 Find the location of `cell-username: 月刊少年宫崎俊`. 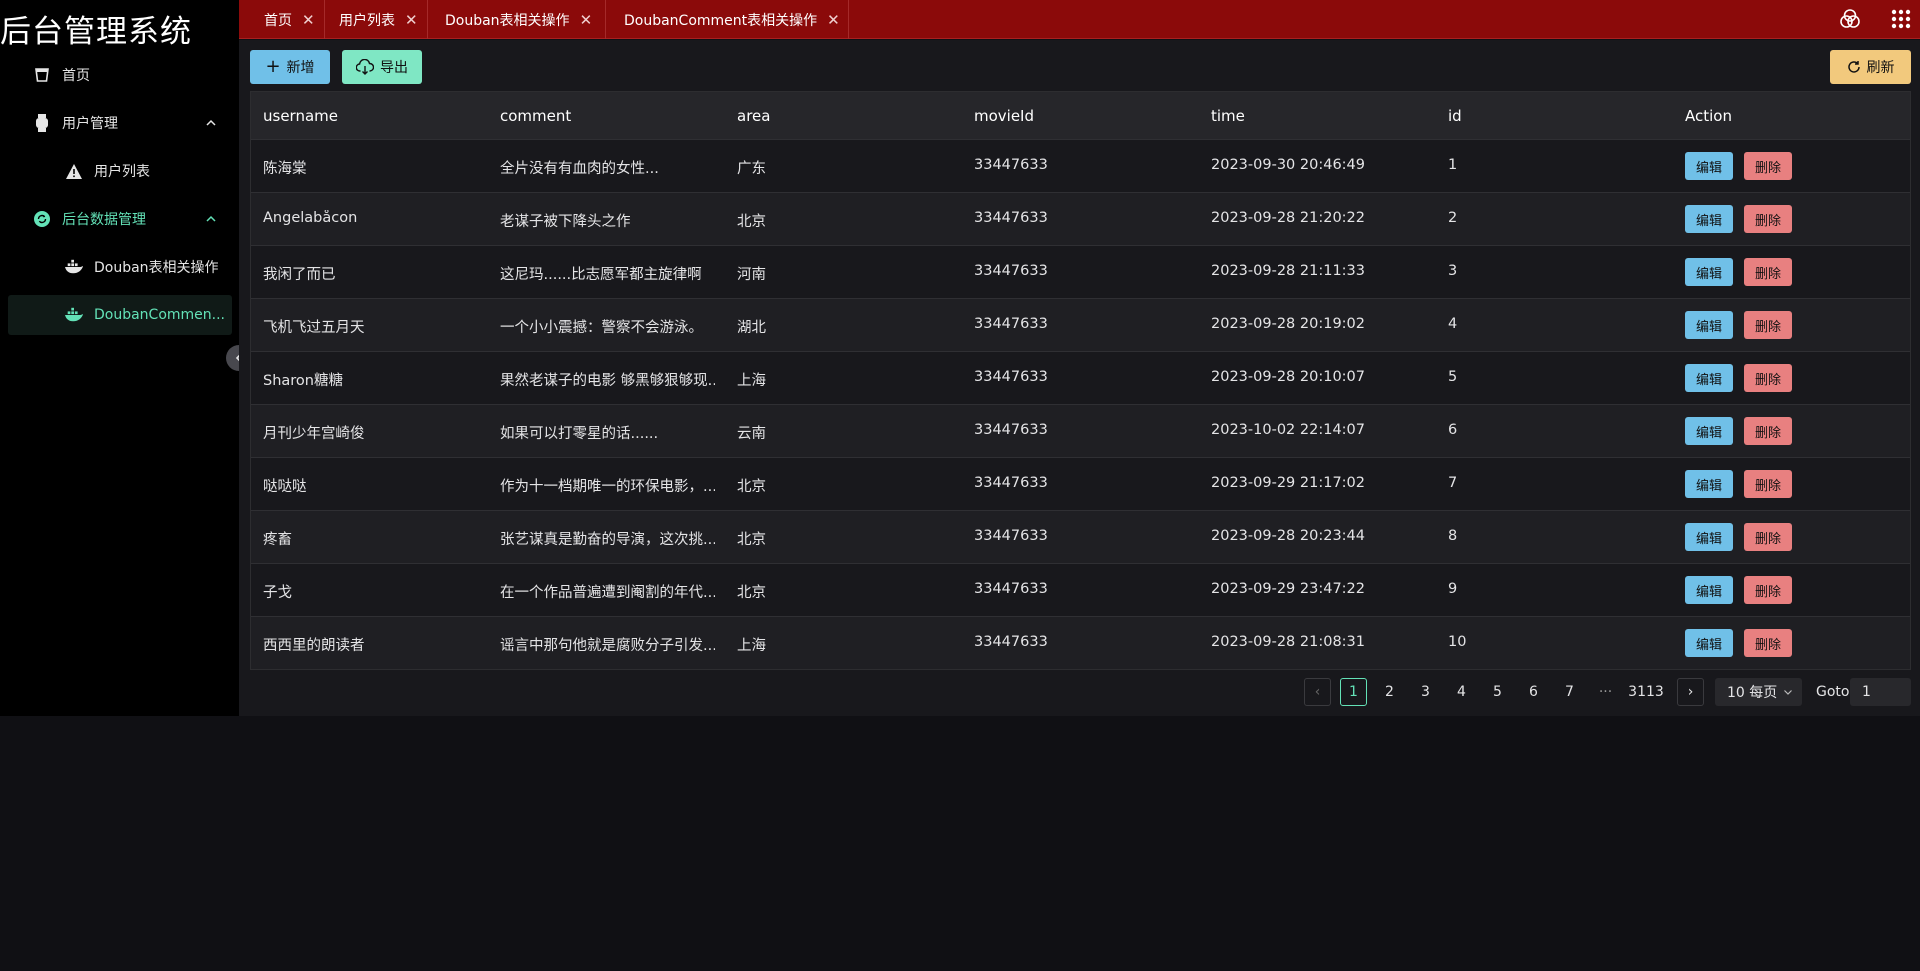

cell-username: 月刊少年宫崎俊 is located at coordinates (314, 434).